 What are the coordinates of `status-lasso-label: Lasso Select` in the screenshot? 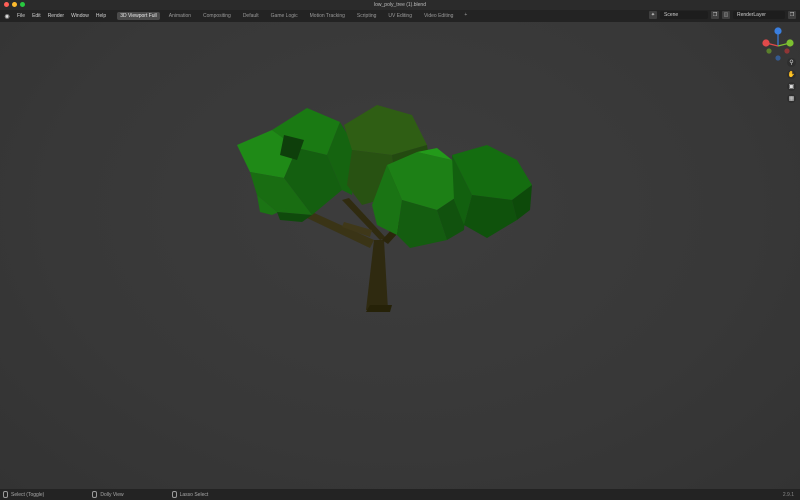 It's located at (194, 494).